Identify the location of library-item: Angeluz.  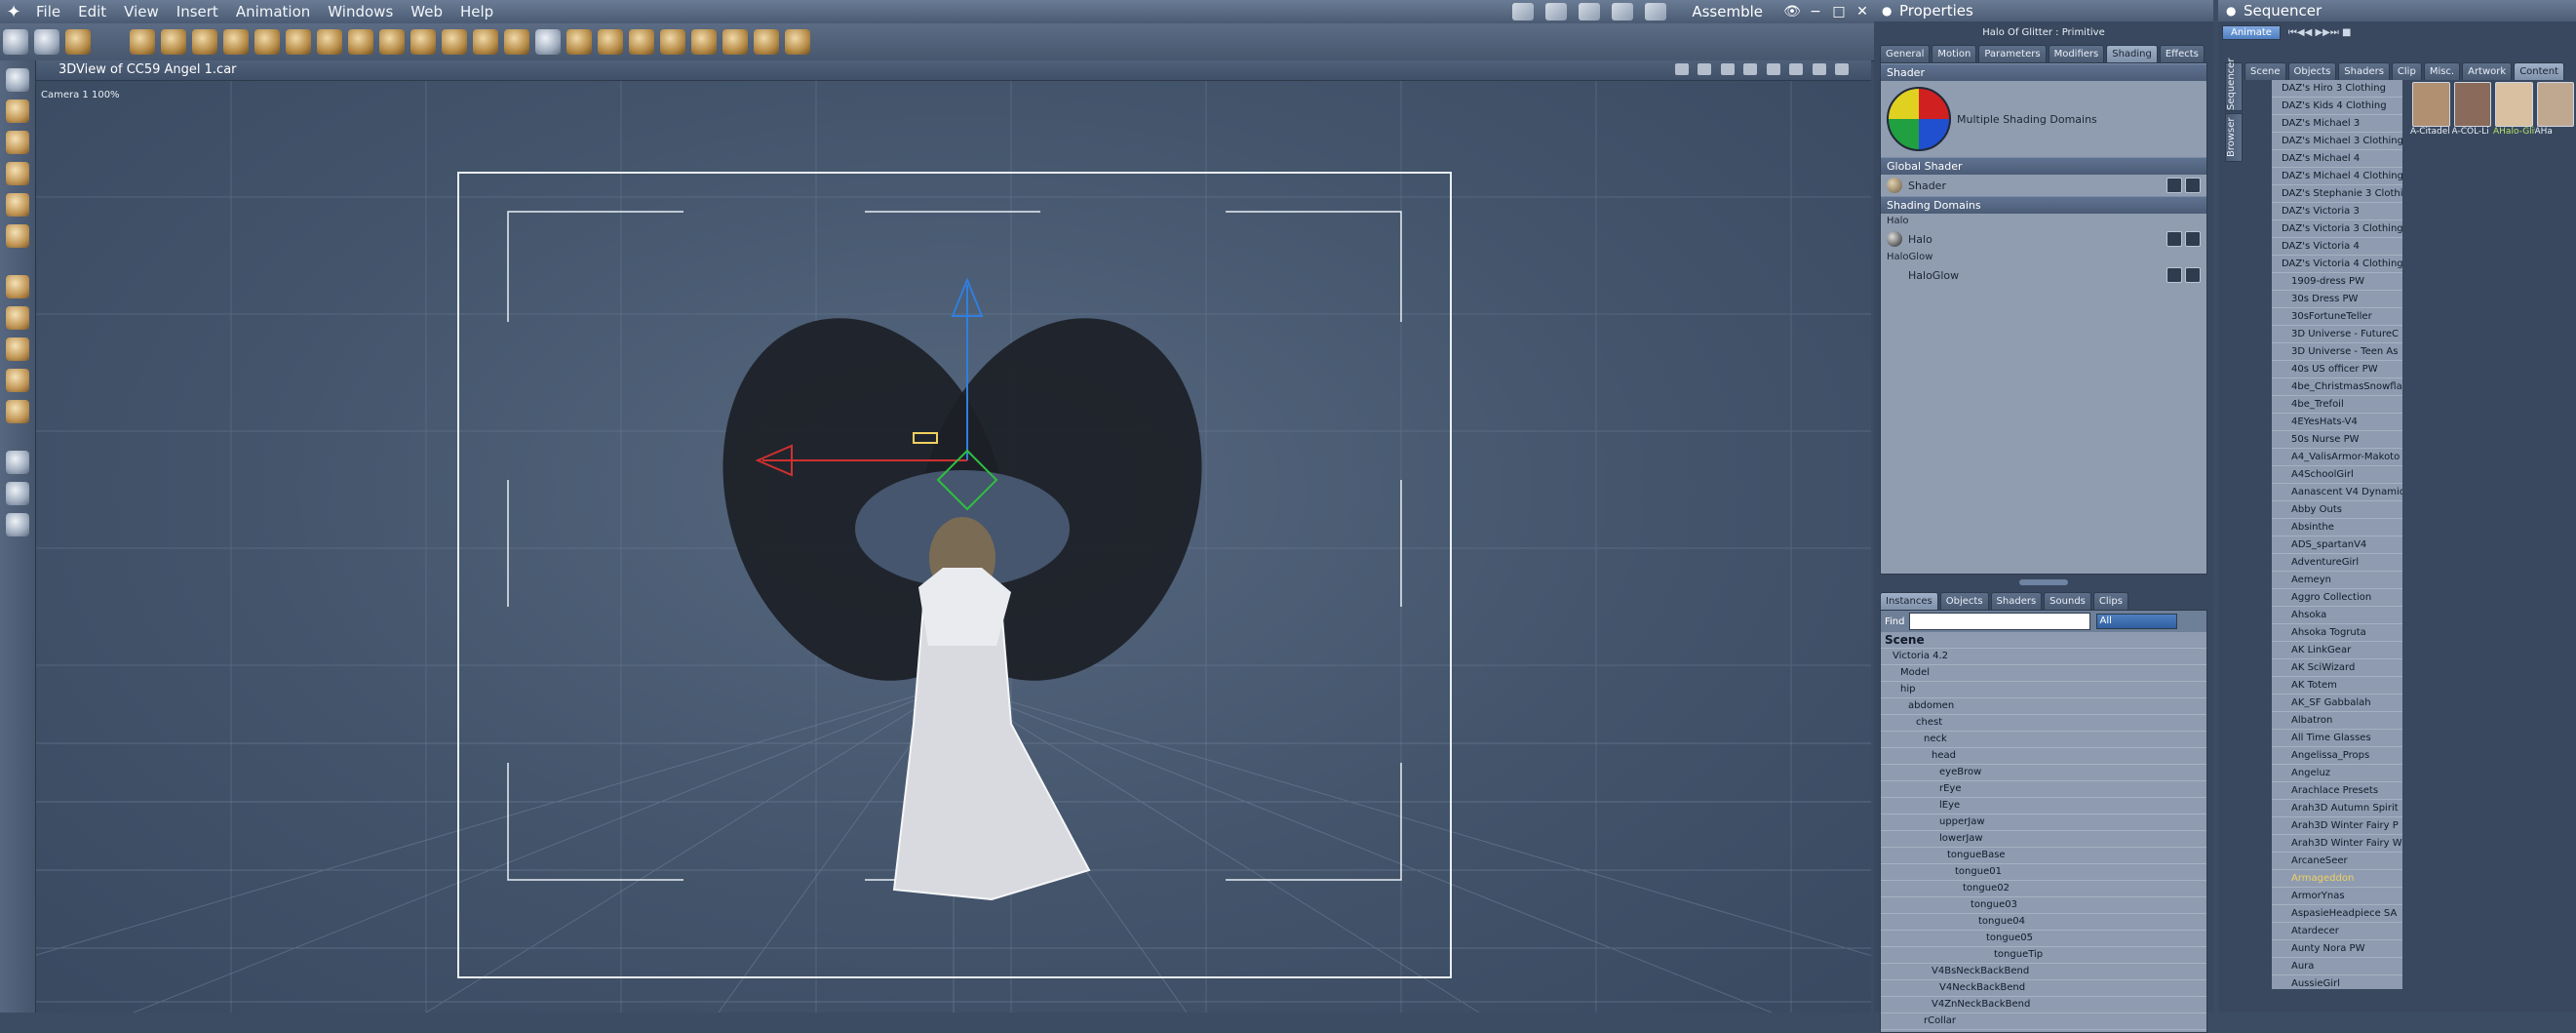
(2337, 773).